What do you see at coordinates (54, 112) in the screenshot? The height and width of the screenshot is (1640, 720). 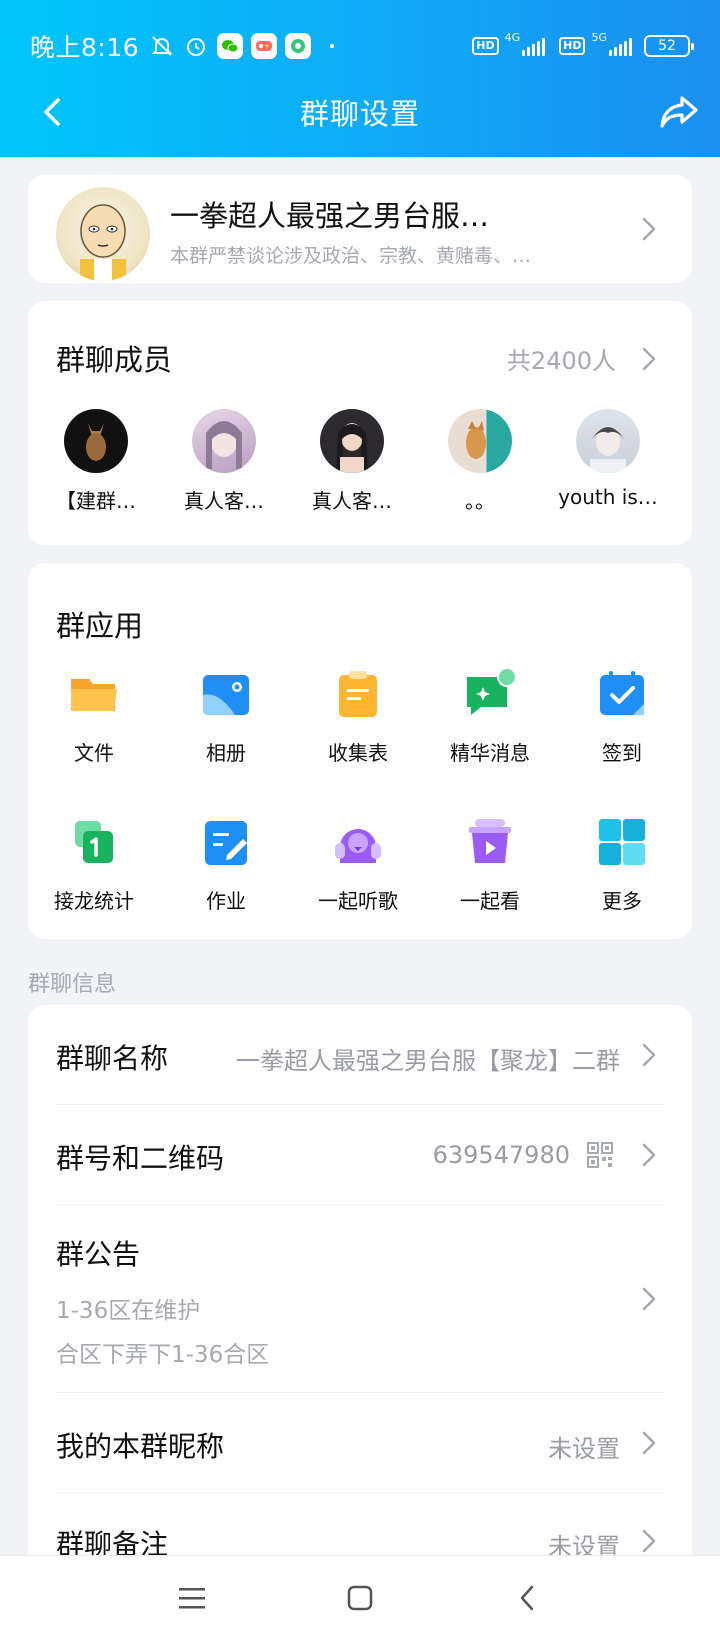 I see `back-arrow-icon` at bounding box center [54, 112].